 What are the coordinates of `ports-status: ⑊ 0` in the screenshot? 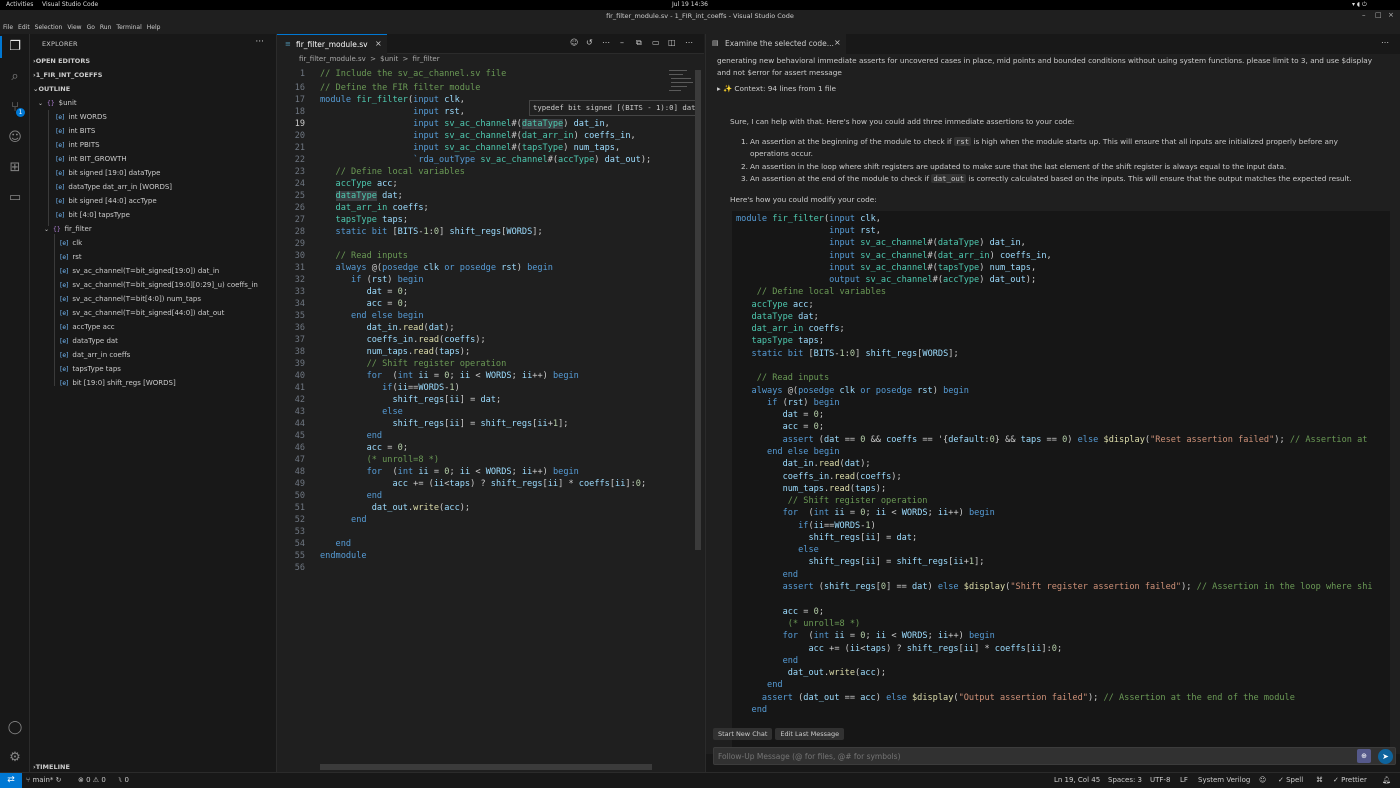 It's located at (123, 780).